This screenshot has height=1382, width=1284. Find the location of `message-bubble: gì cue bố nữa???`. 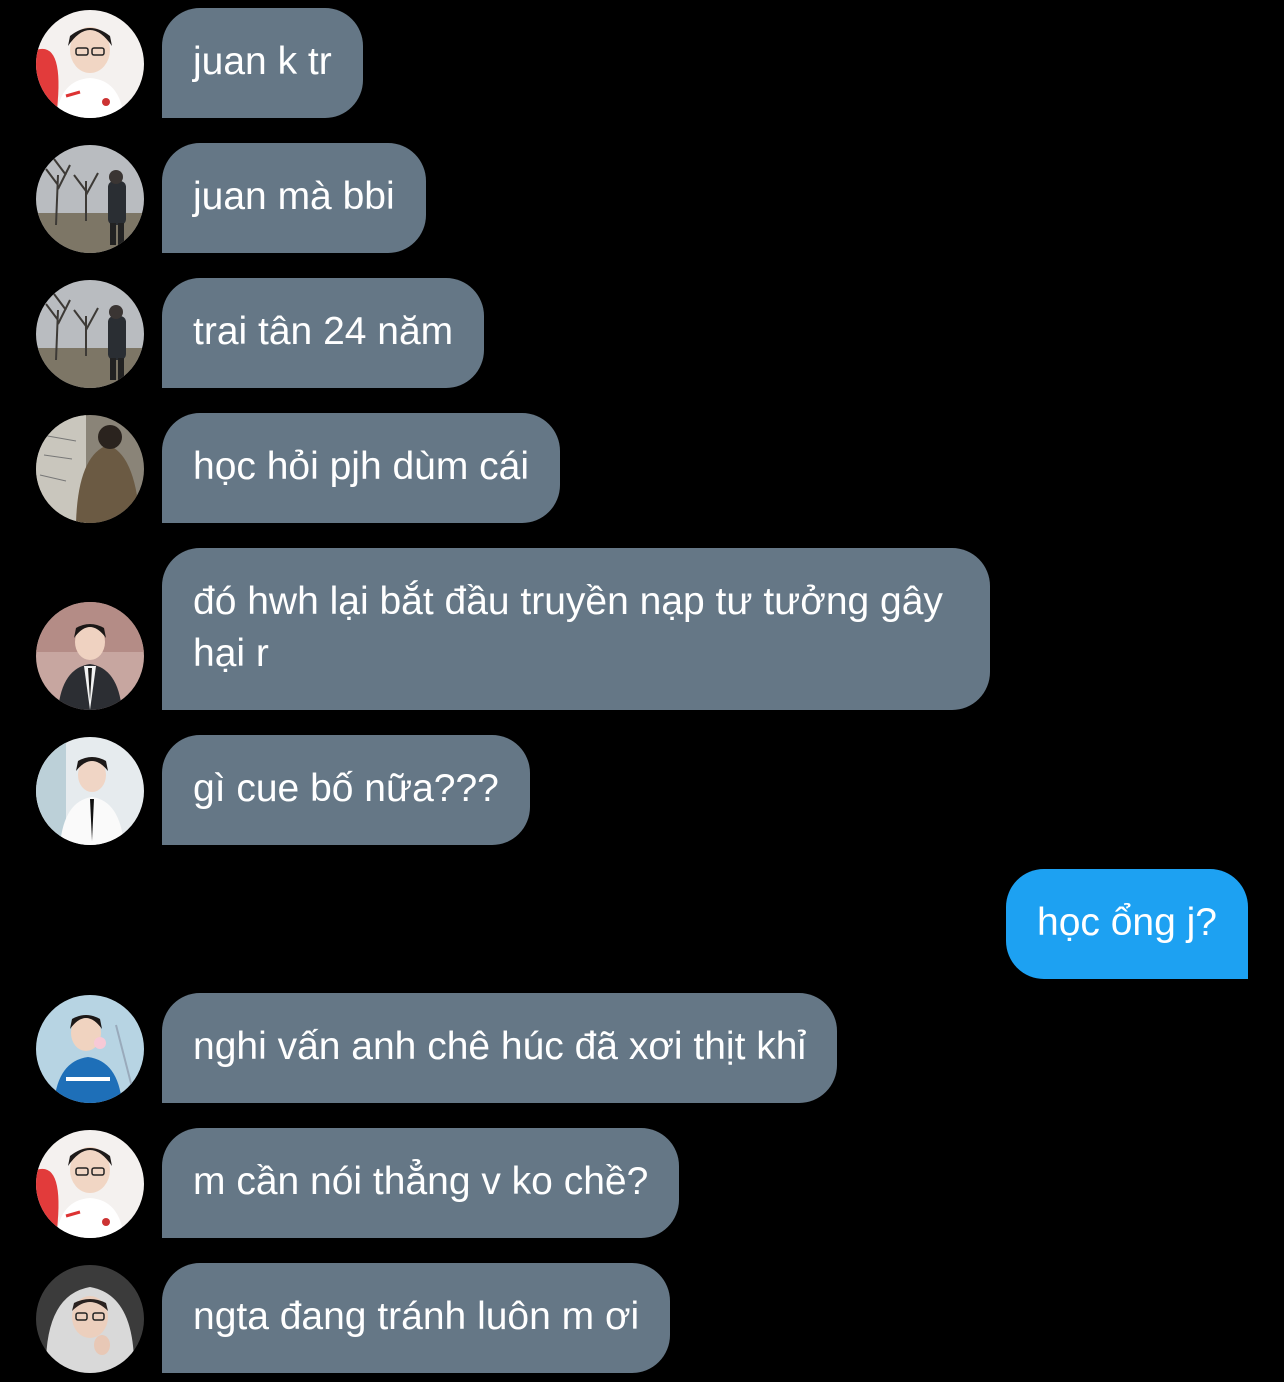

message-bubble: gì cue bố nữa??? is located at coordinates (346, 790).